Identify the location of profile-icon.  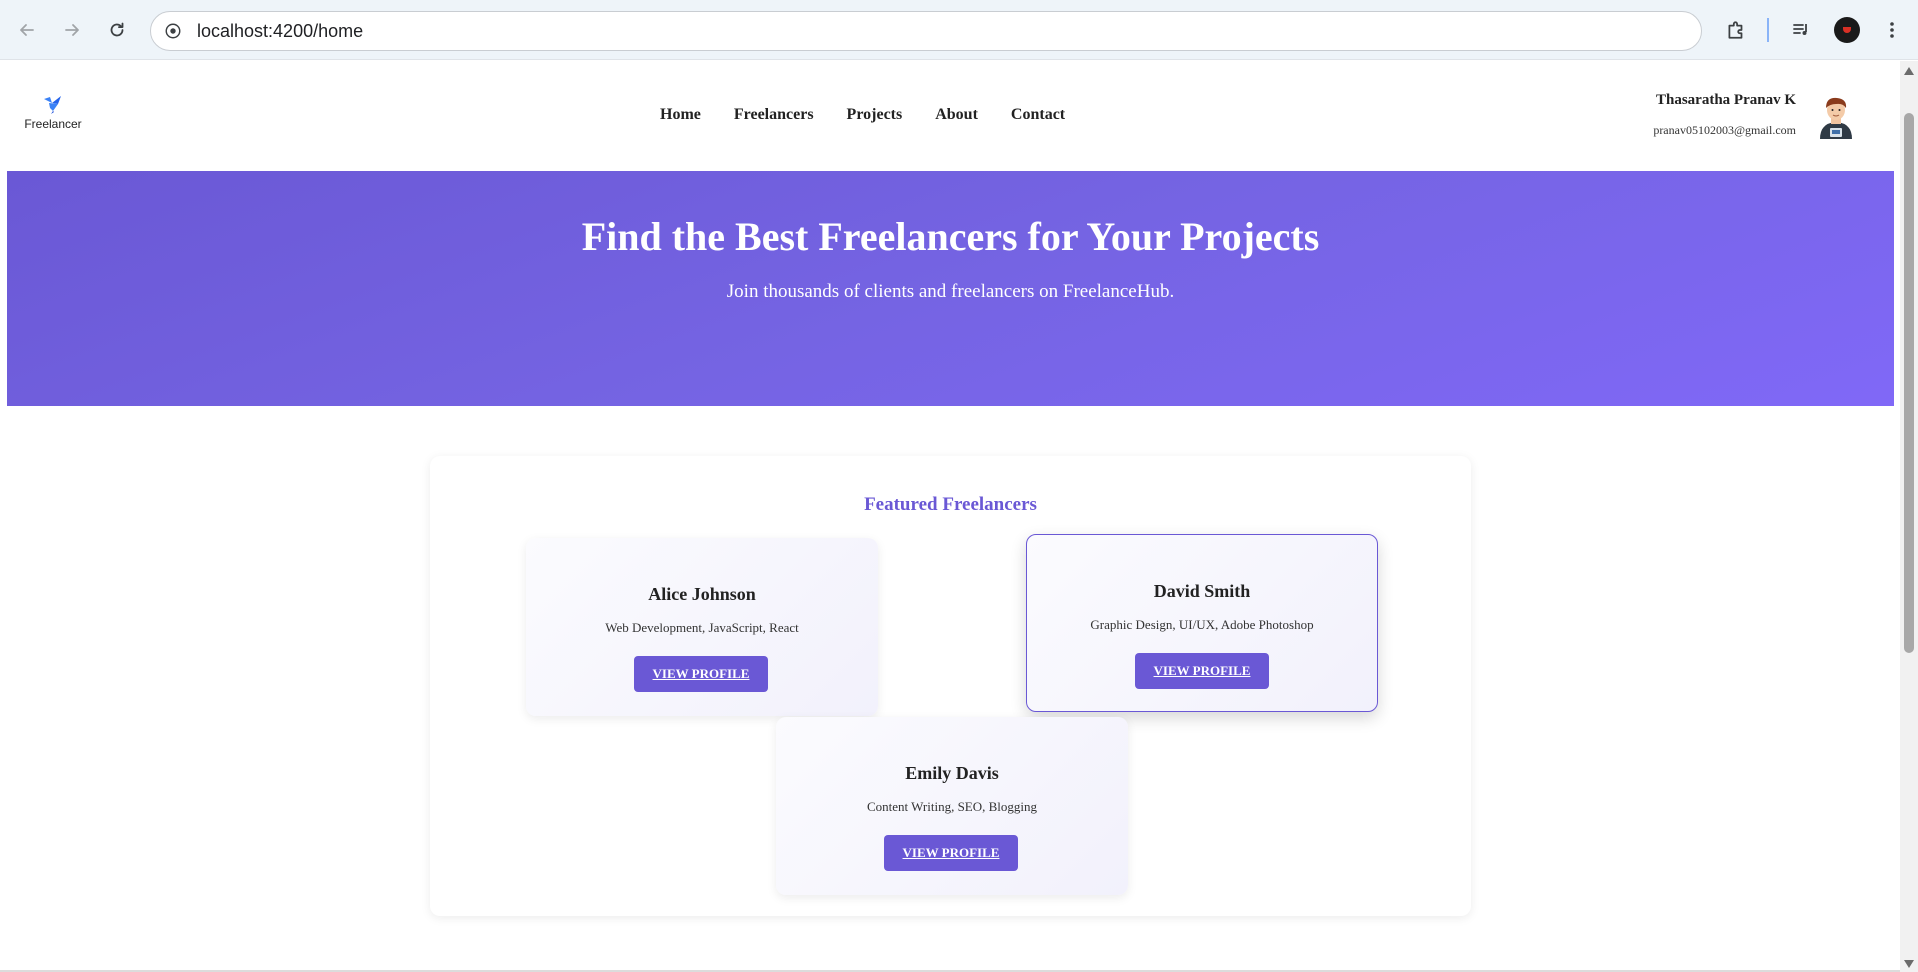
(1847, 30).